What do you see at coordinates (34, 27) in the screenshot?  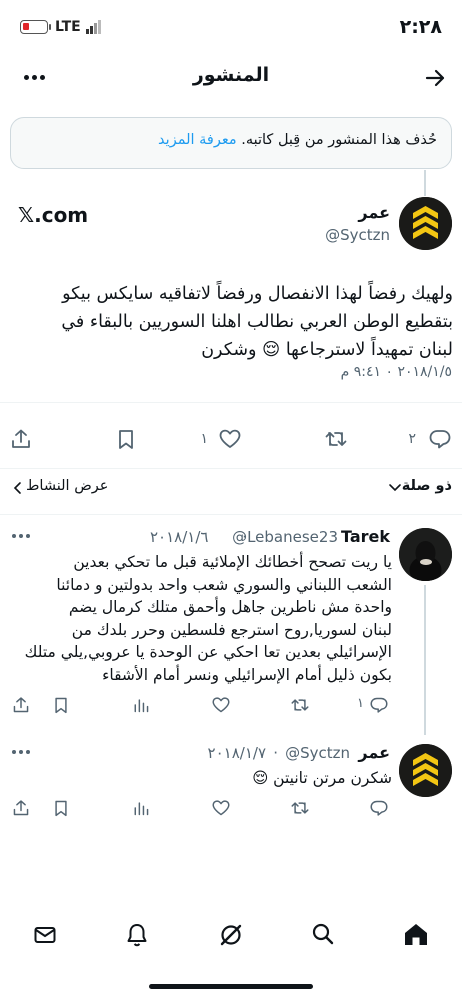 I see `battery-icon` at bounding box center [34, 27].